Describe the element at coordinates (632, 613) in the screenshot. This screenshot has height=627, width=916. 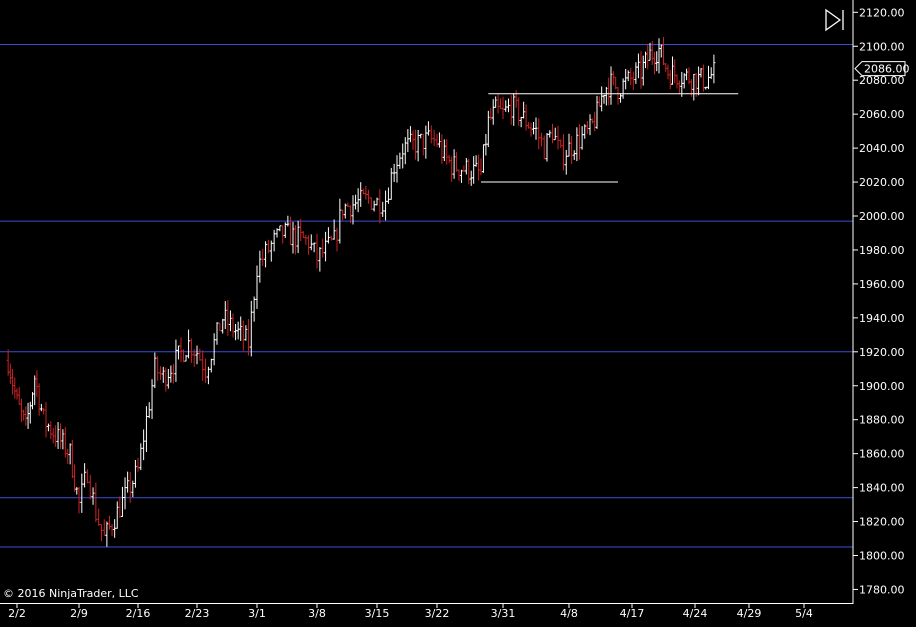
I see `x-tick-label: 4/17` at that location.